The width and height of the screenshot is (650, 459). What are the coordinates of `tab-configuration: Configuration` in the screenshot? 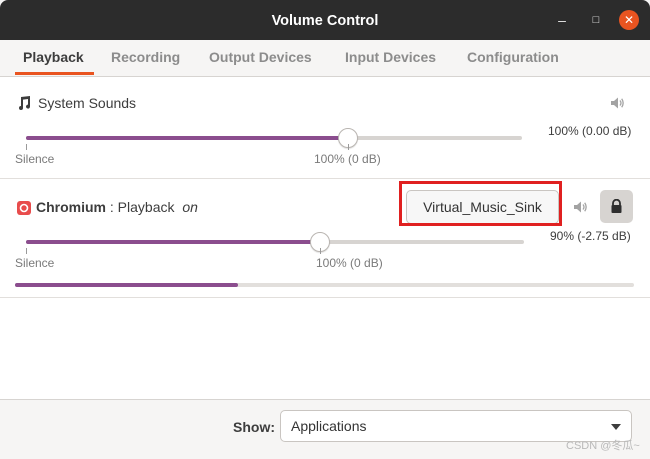 It's located at (513, 57).